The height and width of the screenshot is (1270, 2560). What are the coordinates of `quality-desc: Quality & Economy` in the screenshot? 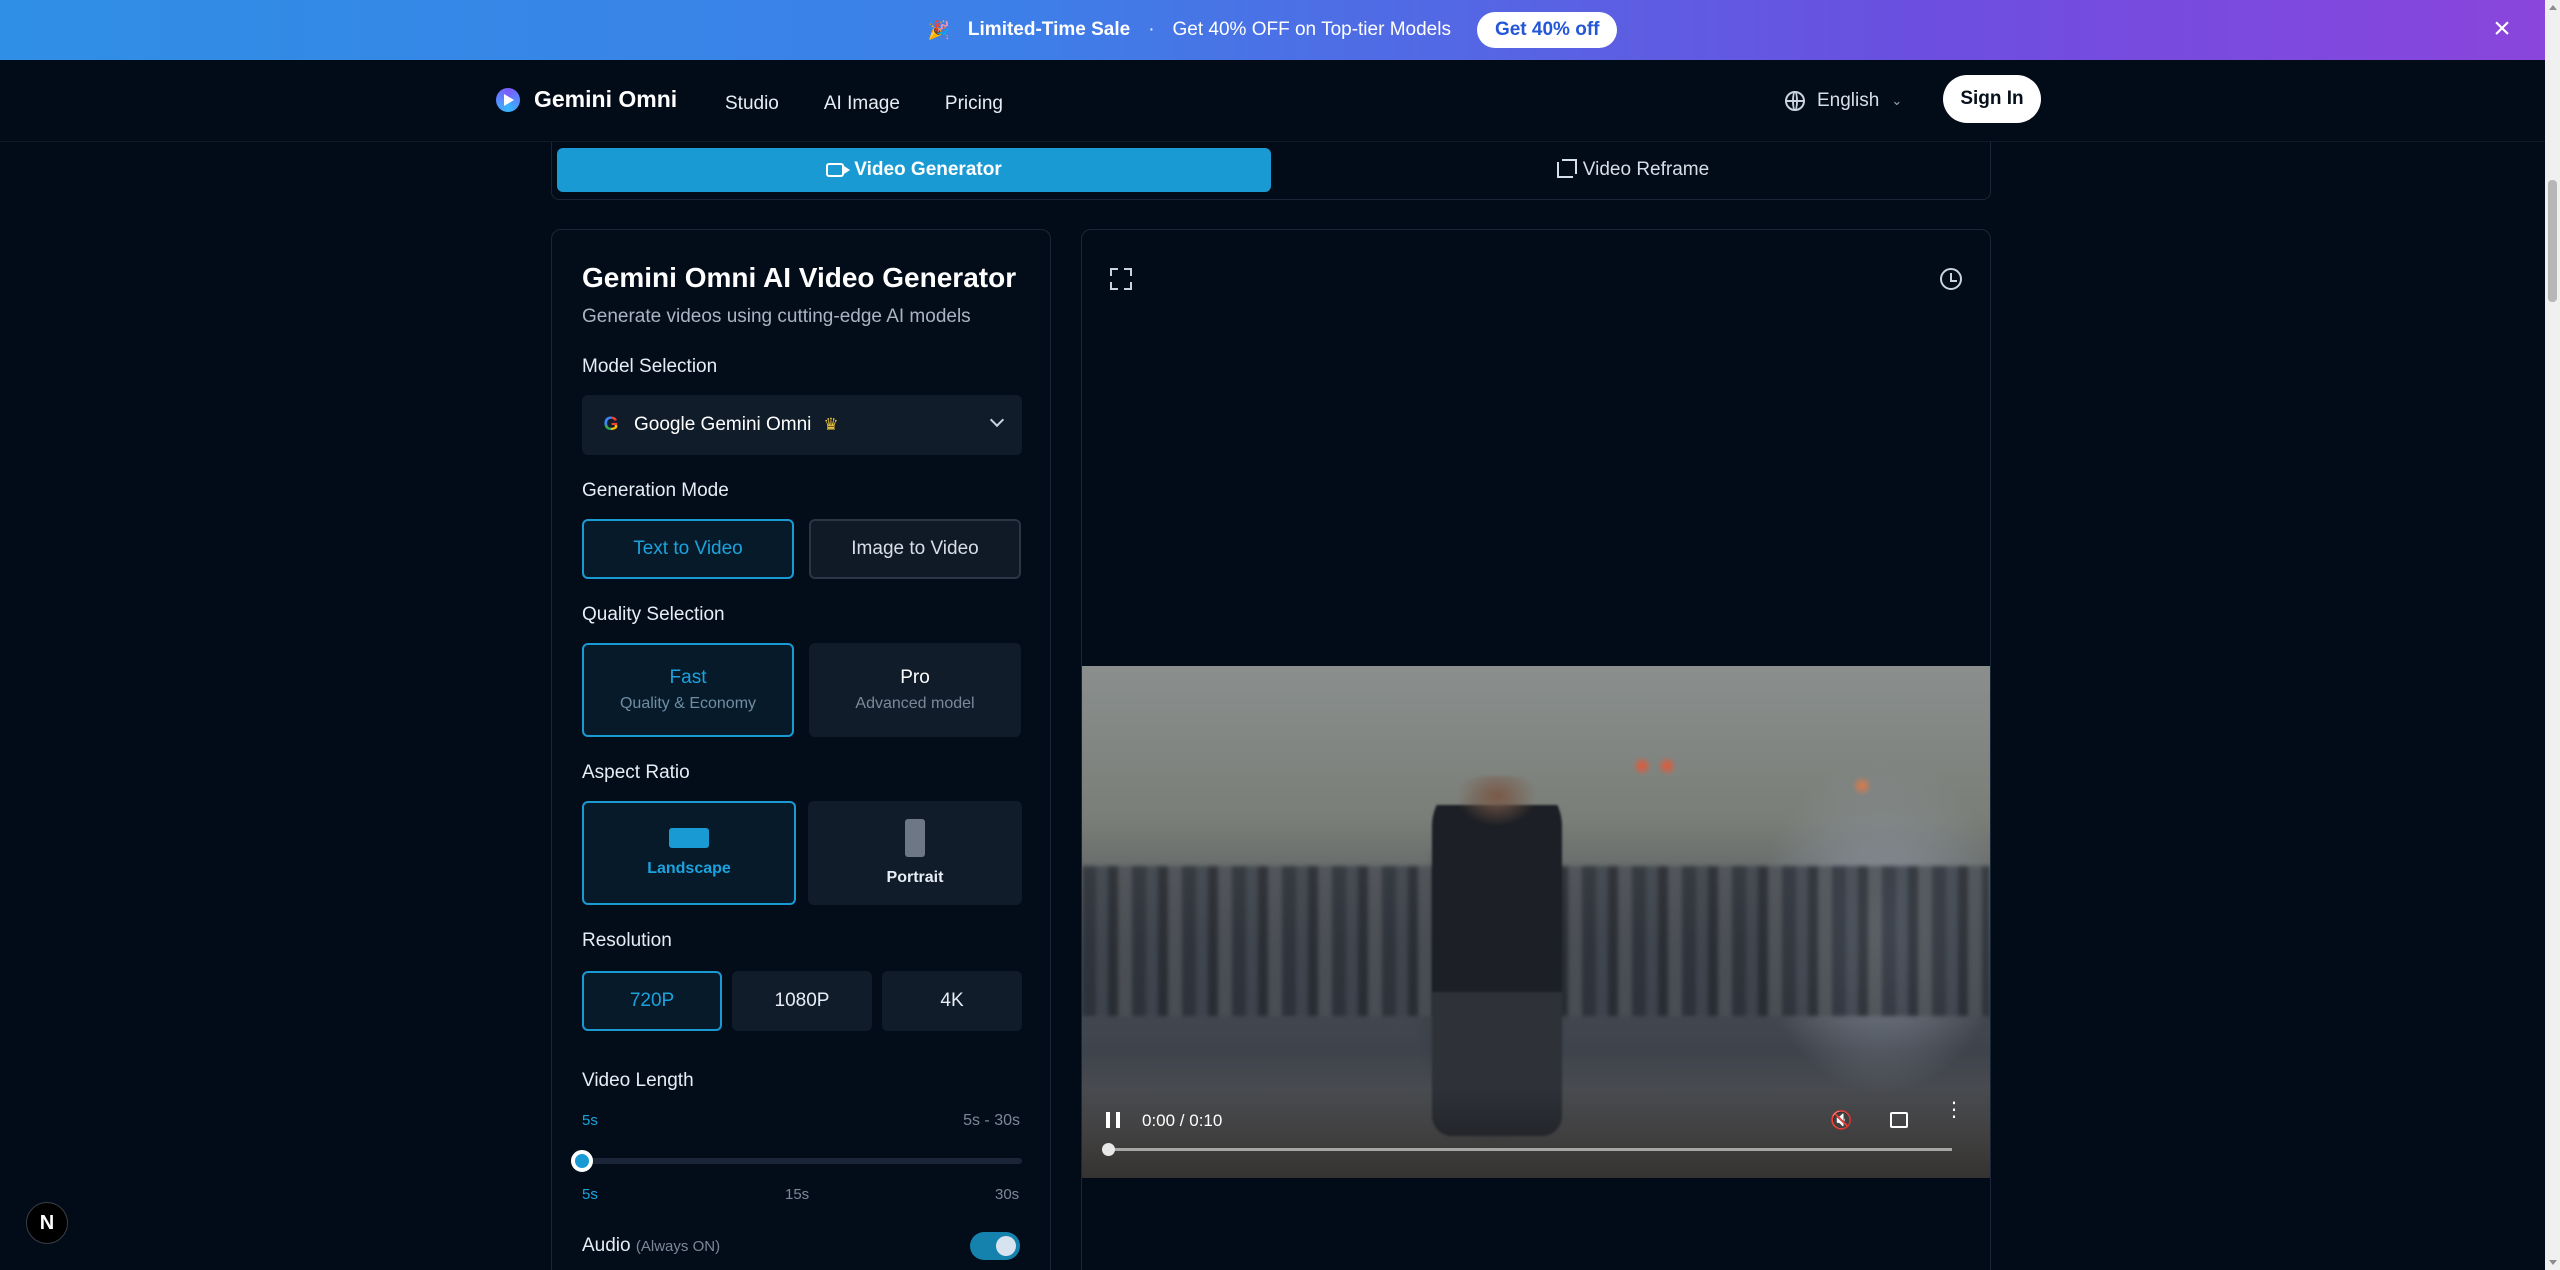 It's located at (688, 703).